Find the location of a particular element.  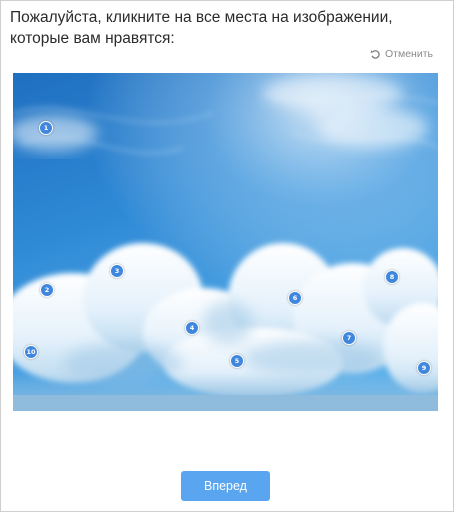

marker-1: 1 is located at coordinates (46, 128).